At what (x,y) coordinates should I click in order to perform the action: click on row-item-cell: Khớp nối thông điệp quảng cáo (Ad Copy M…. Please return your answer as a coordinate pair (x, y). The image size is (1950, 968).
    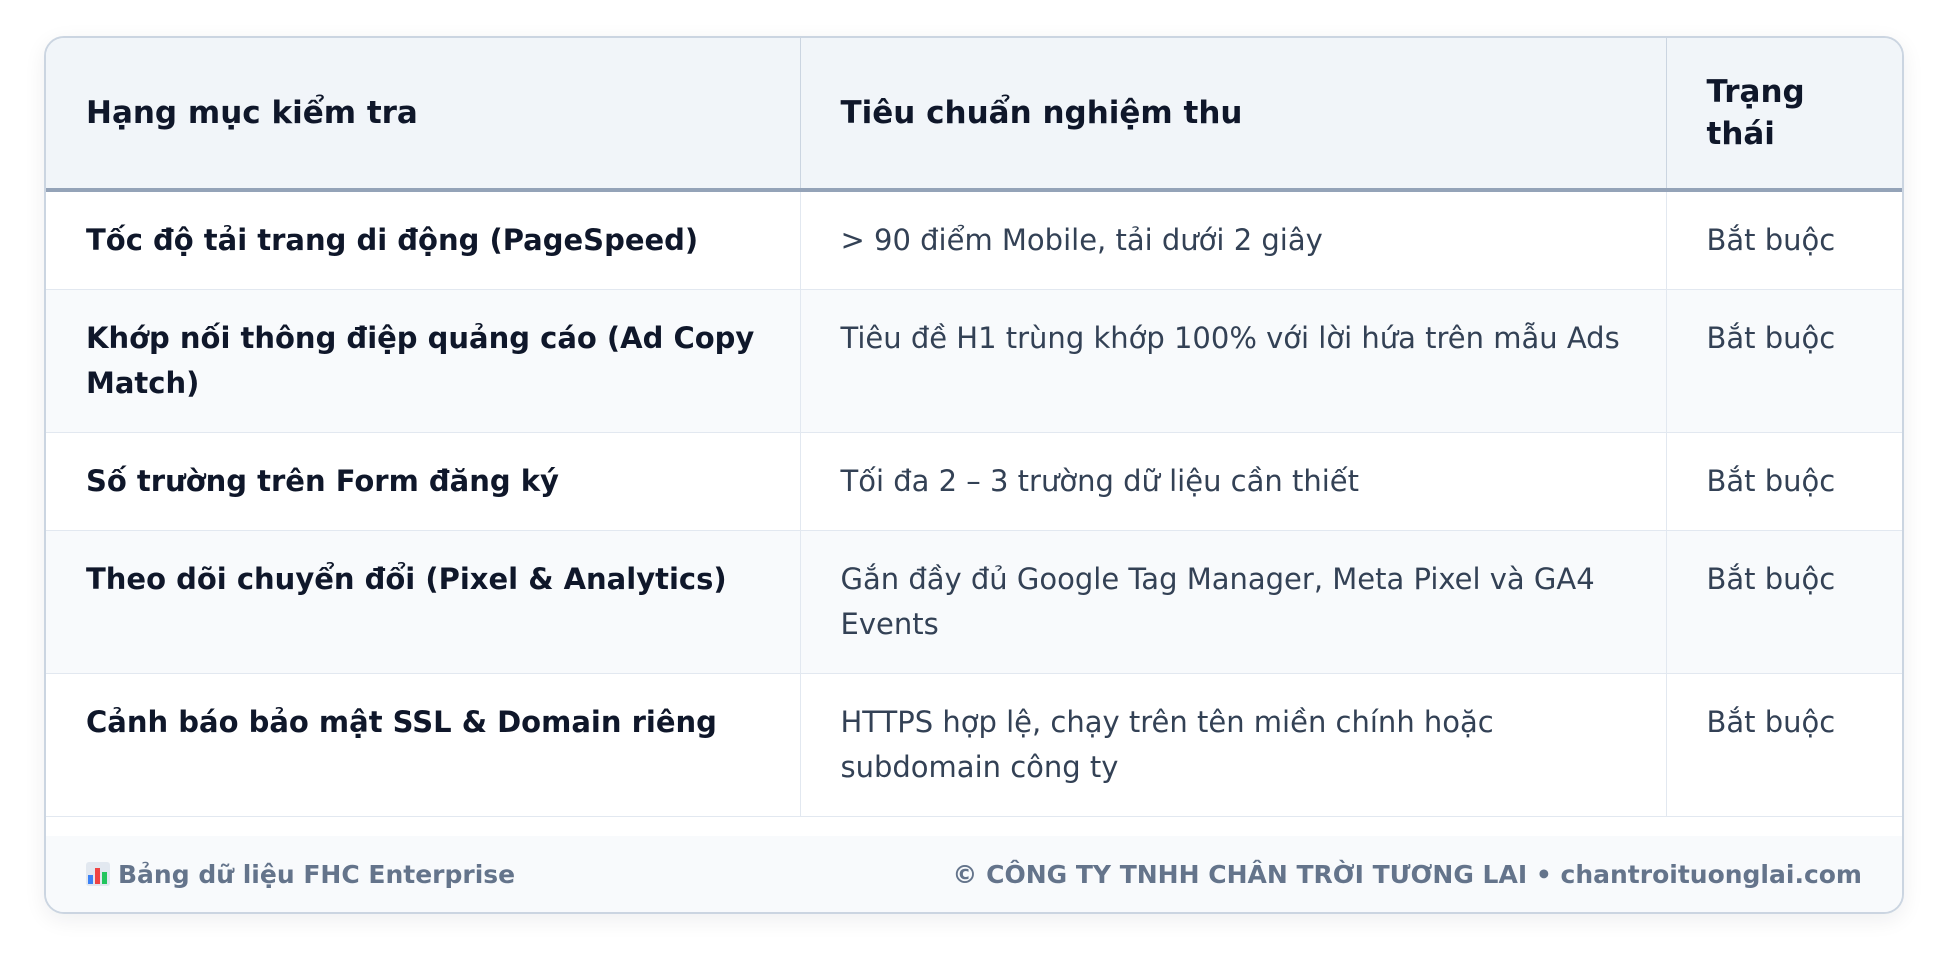
    Looking at the image, I should click on (423, 361).